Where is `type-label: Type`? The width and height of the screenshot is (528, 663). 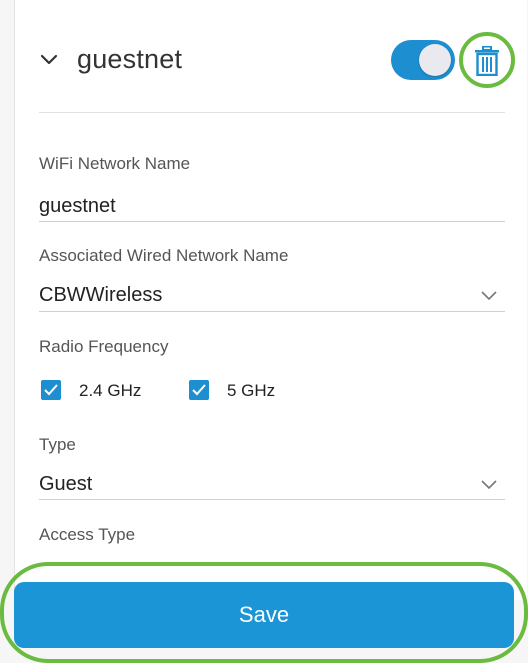
type-label: Type is located at coordinates (57, 444).